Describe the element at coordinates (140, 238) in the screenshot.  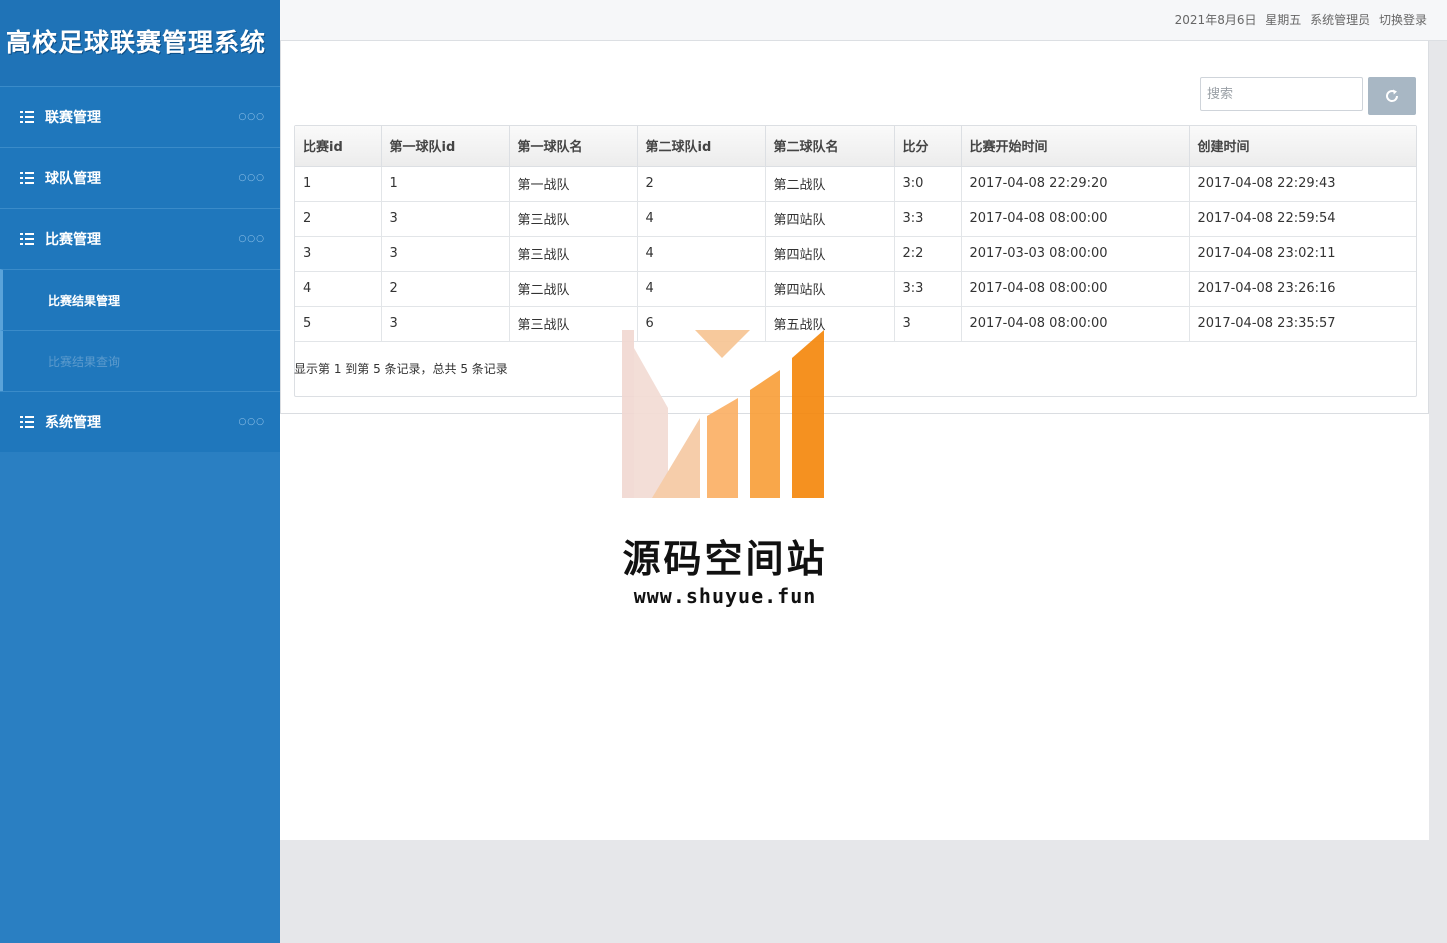
I see `sidebar-item-match: 比赛管理 ○○○` at that location.